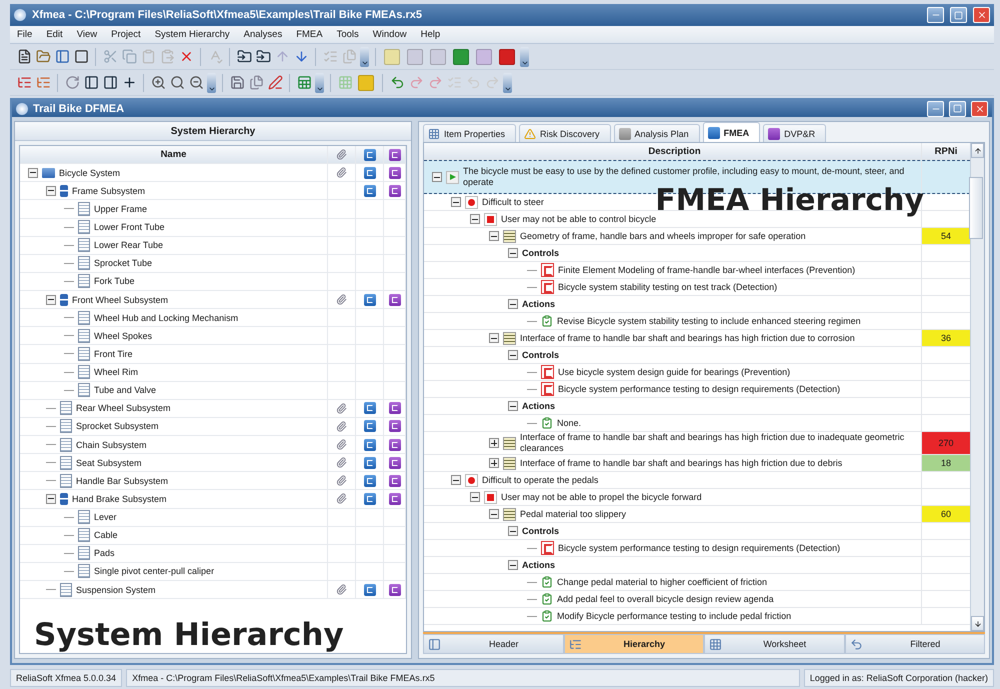  I want to click on maximize-button, so click(957, 108).